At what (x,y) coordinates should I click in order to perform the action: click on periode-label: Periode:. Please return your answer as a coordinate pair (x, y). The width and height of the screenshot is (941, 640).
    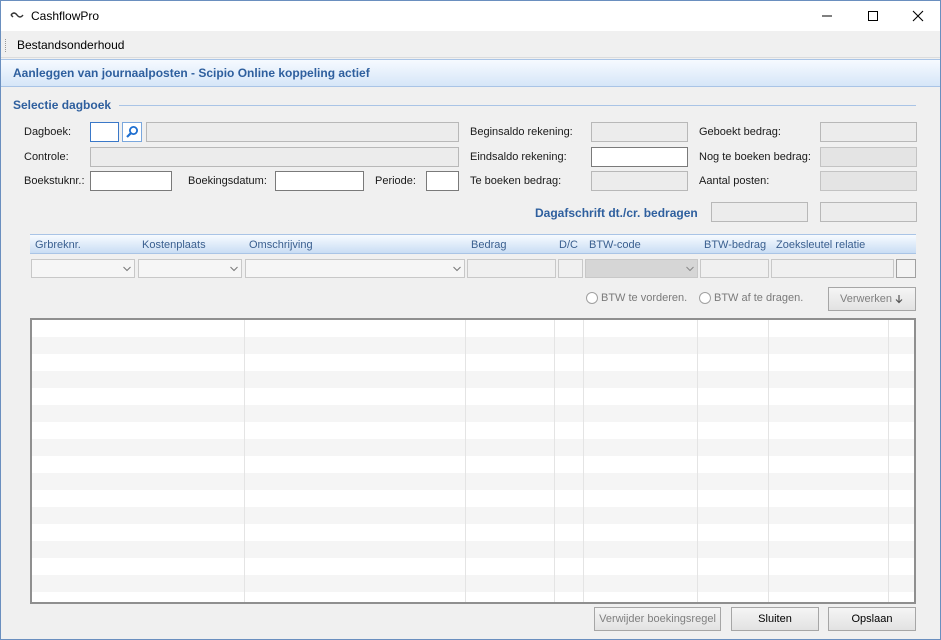
    Looking at the image, I should click on (395, 181).